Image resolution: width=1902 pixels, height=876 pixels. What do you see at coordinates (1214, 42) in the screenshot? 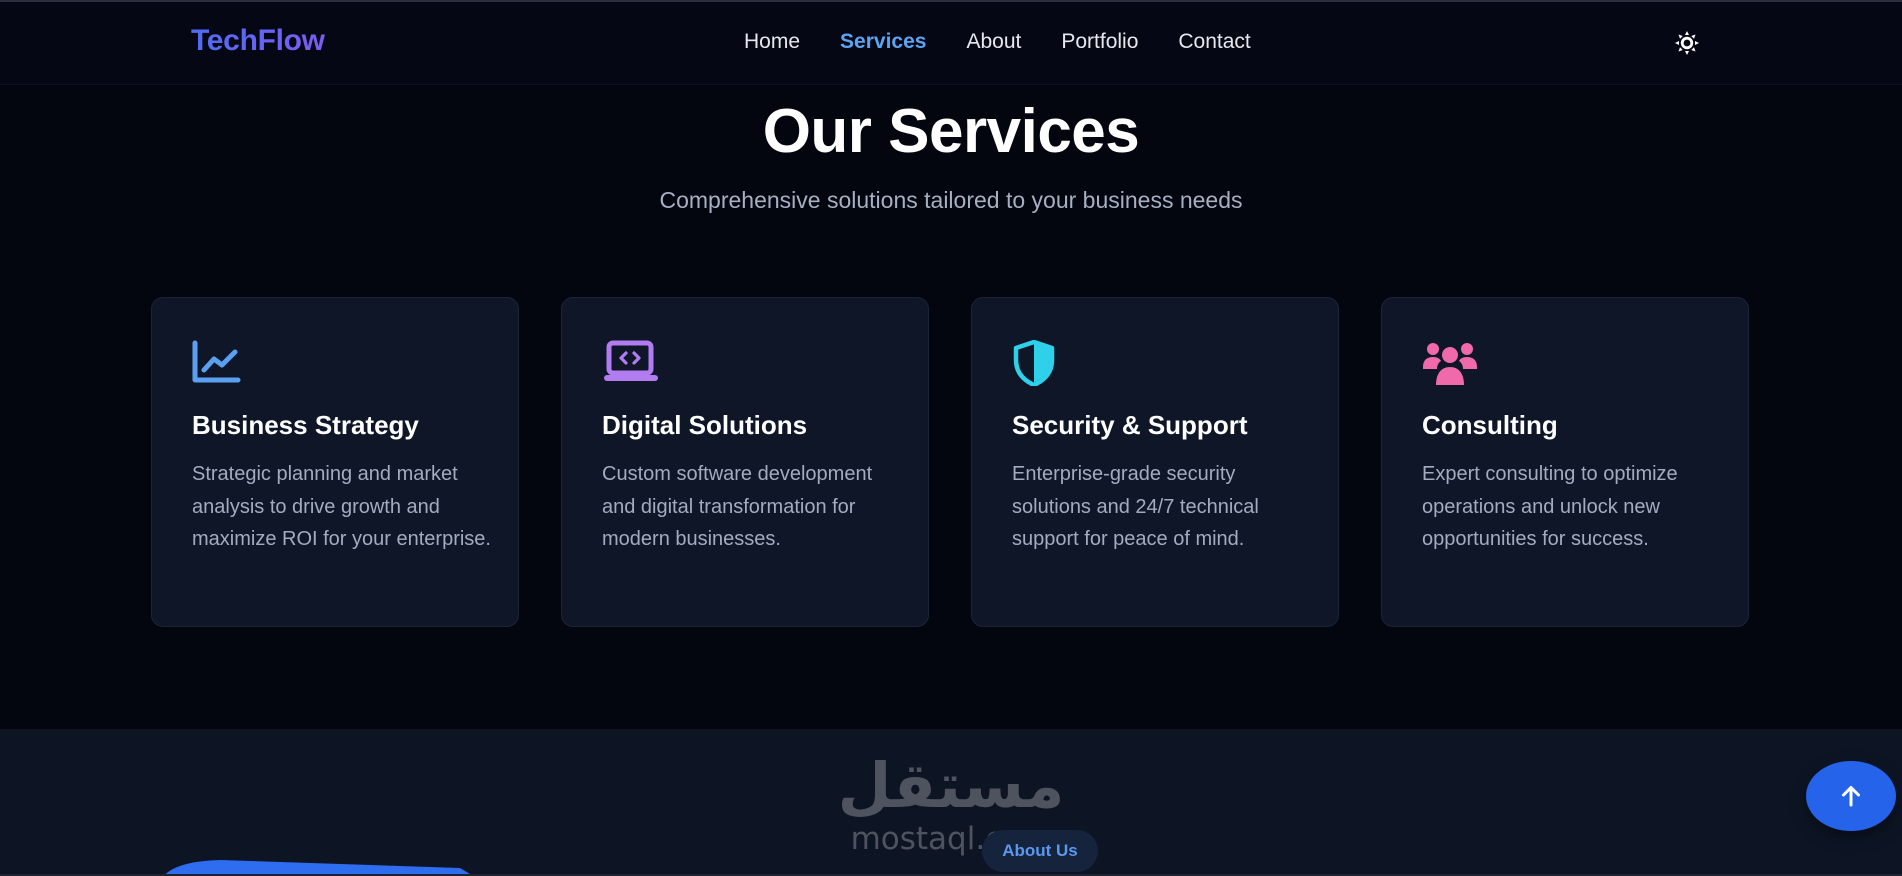
I see `nav-contact: Contact` at bounding box center [1214, 42].